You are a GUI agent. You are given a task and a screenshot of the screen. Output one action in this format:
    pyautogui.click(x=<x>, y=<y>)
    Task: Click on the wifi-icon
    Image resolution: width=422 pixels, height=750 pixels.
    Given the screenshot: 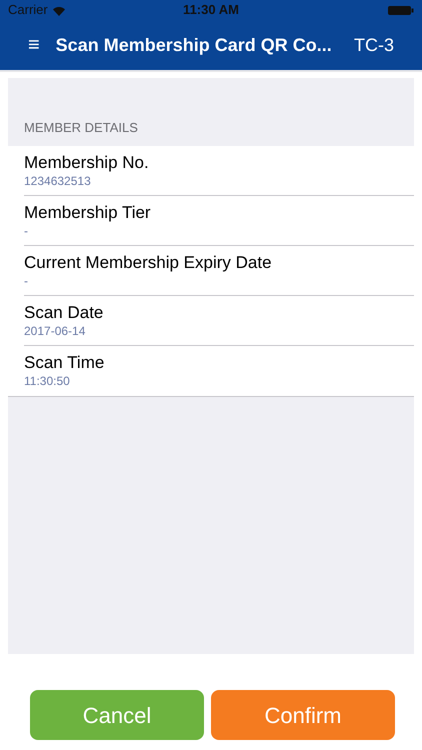 What is the action you would take?
    pyautogui.click(x=59, y=10)
    